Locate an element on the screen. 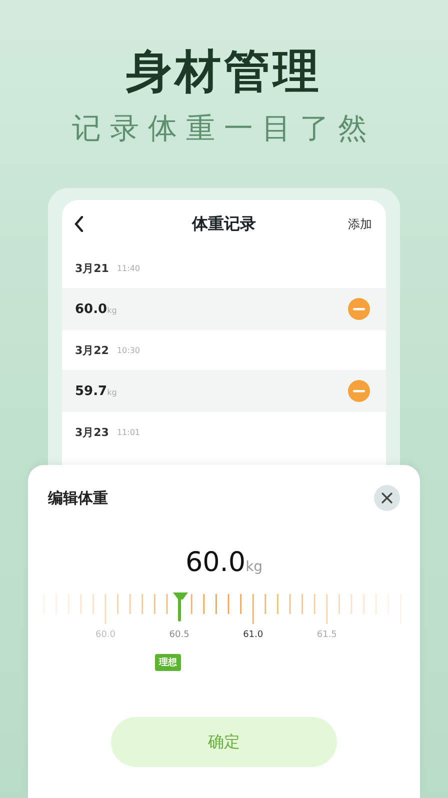  add-button: 添加 is located at coordinates (360, 224).